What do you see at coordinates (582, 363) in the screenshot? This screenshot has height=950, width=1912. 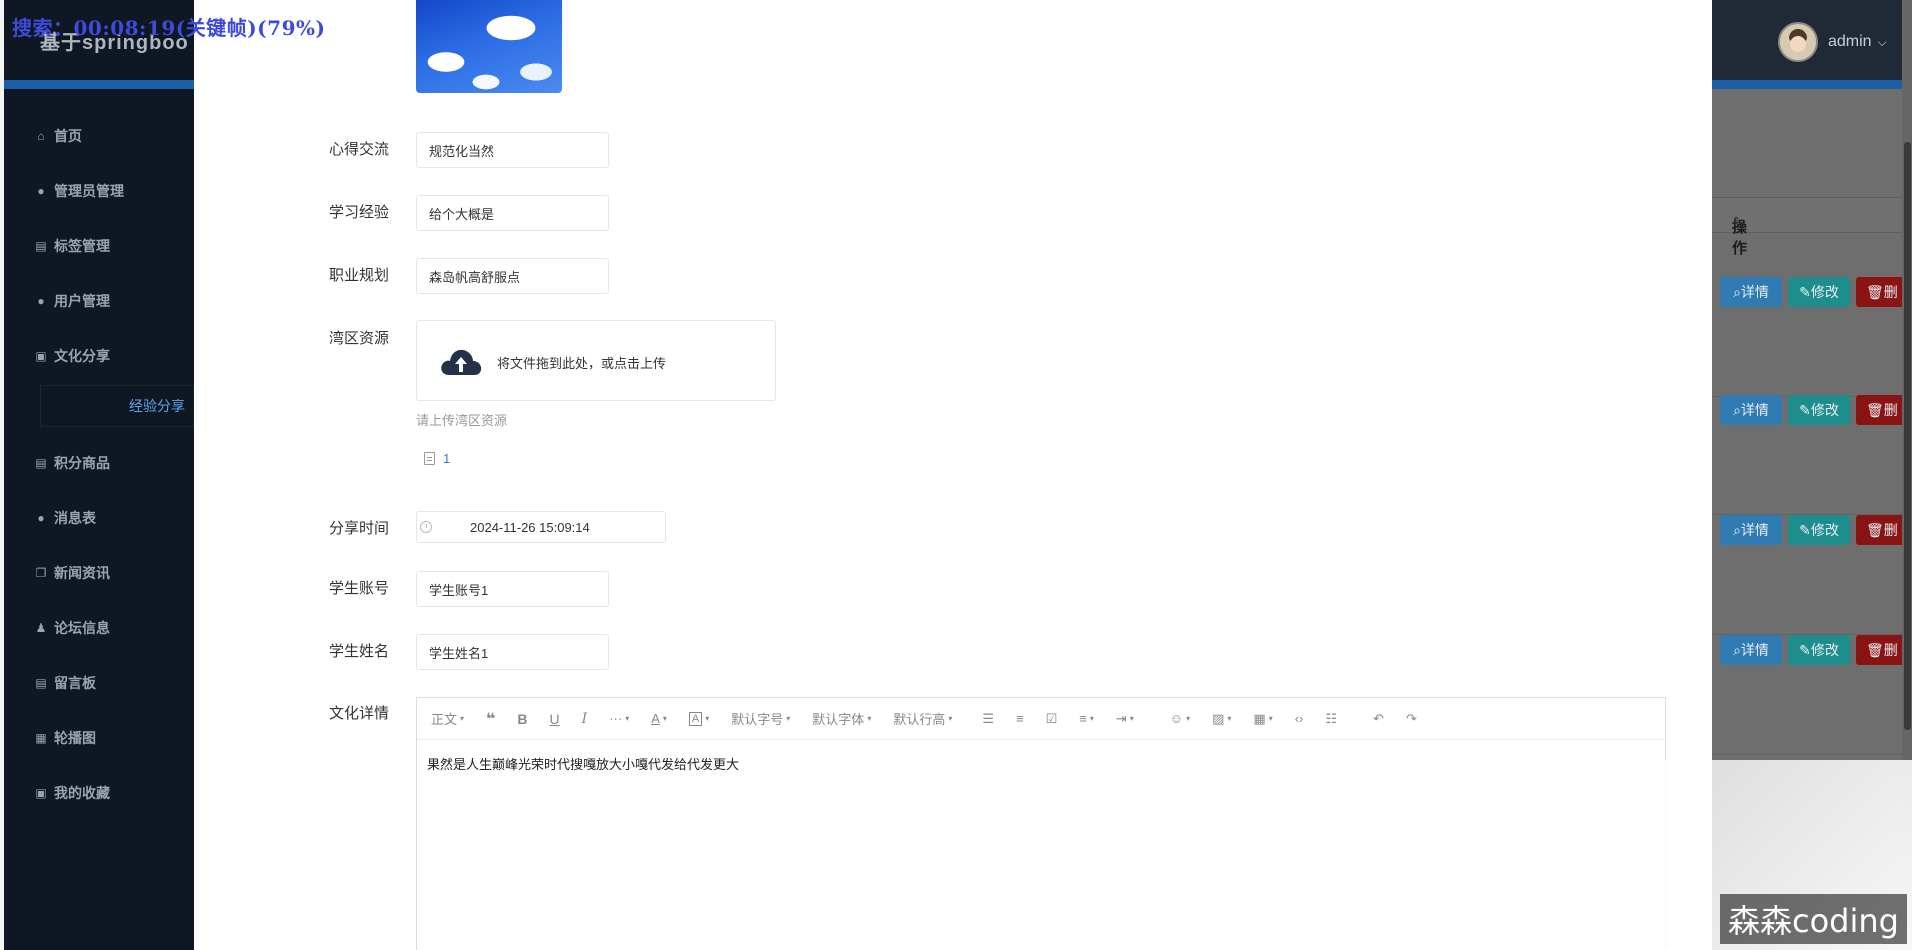 I see `upload-text: 将文件拖到此处，或点击上传` at bounding box center [582, 363].